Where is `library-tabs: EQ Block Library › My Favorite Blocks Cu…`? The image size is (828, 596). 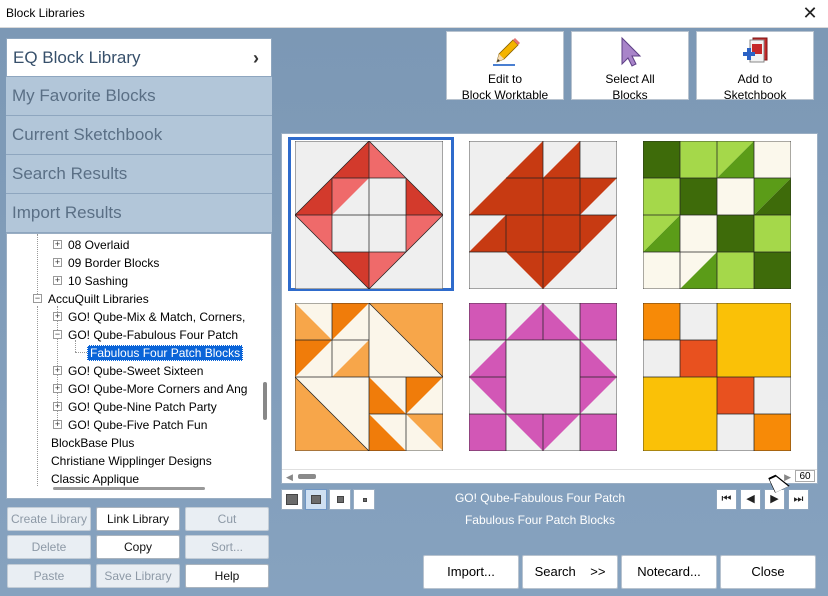
library-tabs: EQ Block Library › My Favorite Blocks Cu… is located at coordinates (139, 135).